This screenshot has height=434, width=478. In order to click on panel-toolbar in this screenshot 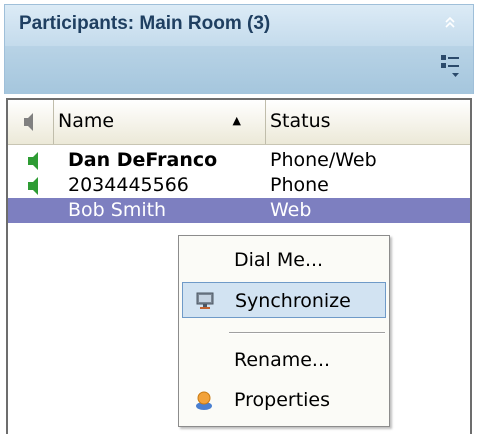, I will do `click(239, 70)`.